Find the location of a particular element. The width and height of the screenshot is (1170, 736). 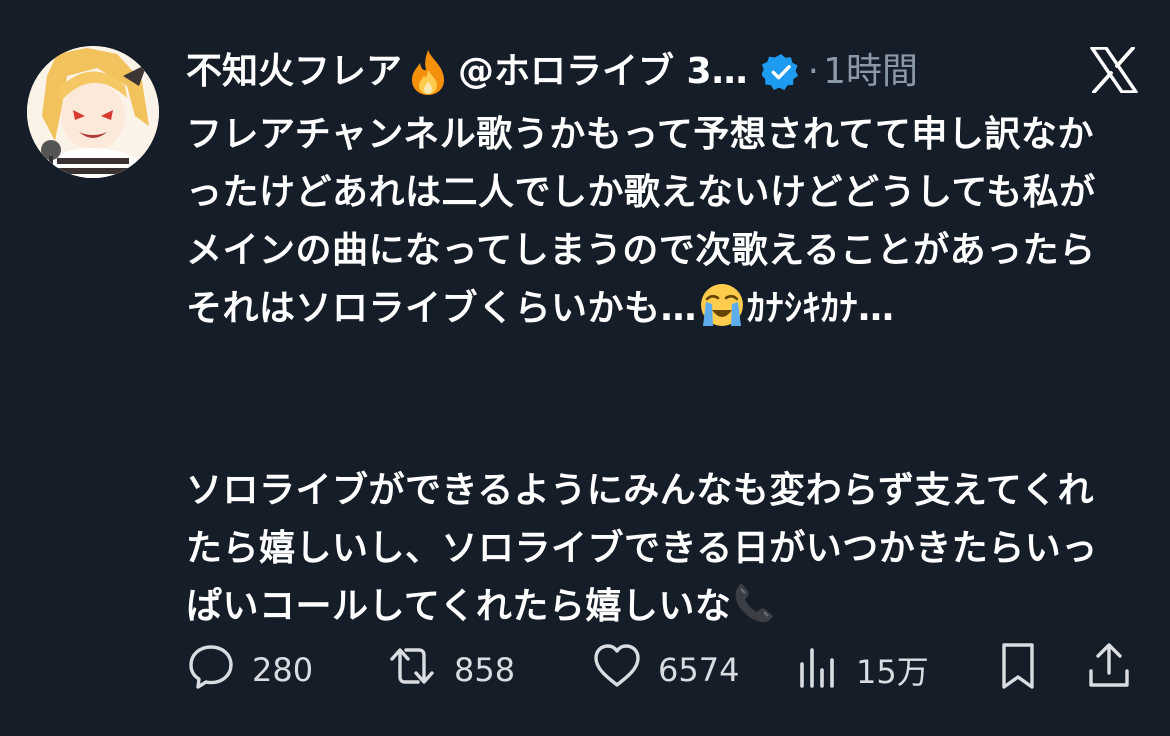

author-display-name: 不知火フレア is located at coordinates (294, 72).